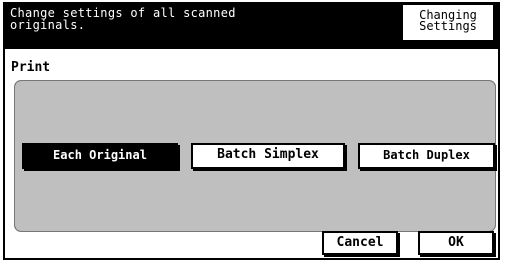  Describe the element at coordinates (456, 243) in the screenshot. I see `ok-button: OK` at that location.